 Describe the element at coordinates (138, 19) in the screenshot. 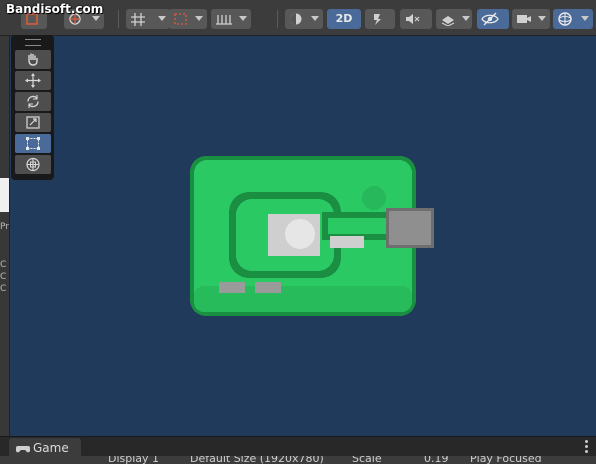

I see `grid-snap-icon` at that location.